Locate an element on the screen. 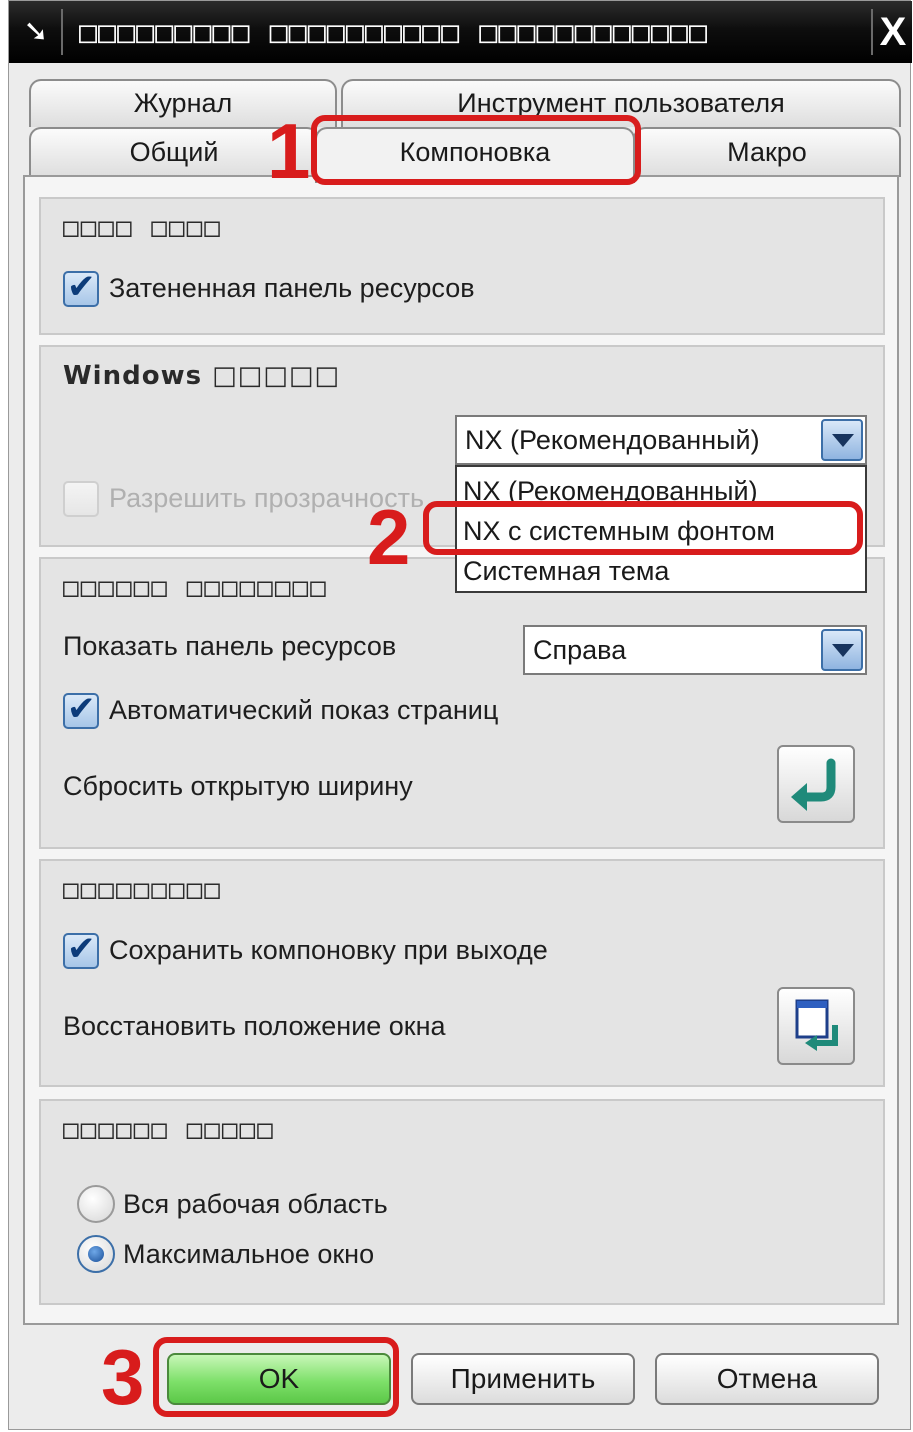  group-title: □□□□ □□□□ is located at coordinates (142, 228).